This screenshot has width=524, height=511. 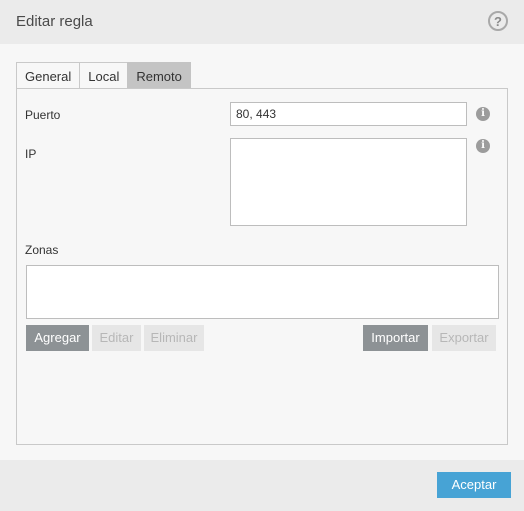 What do you see at coordinates (498, 21) in the screenshot?
I see `help-icon: ?` at bounding box center [498, 21].